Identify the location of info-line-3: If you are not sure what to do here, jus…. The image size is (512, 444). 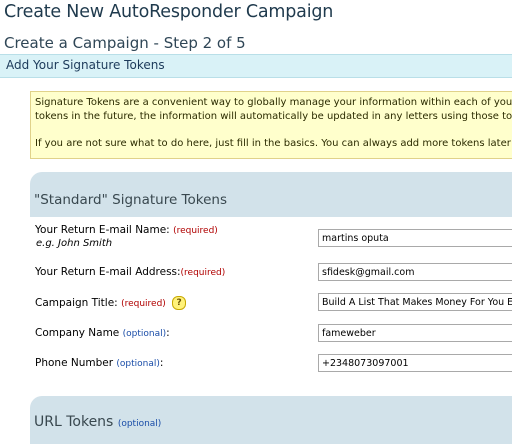
(273, 143).